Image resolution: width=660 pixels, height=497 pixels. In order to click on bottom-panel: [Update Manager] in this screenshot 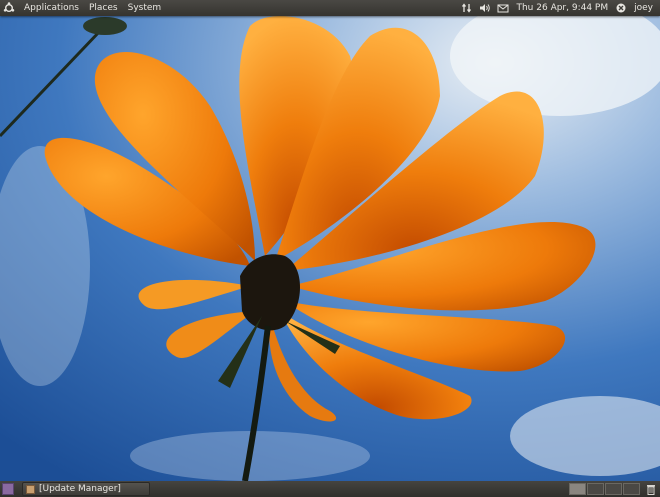, I will do `click(330, 489)`.